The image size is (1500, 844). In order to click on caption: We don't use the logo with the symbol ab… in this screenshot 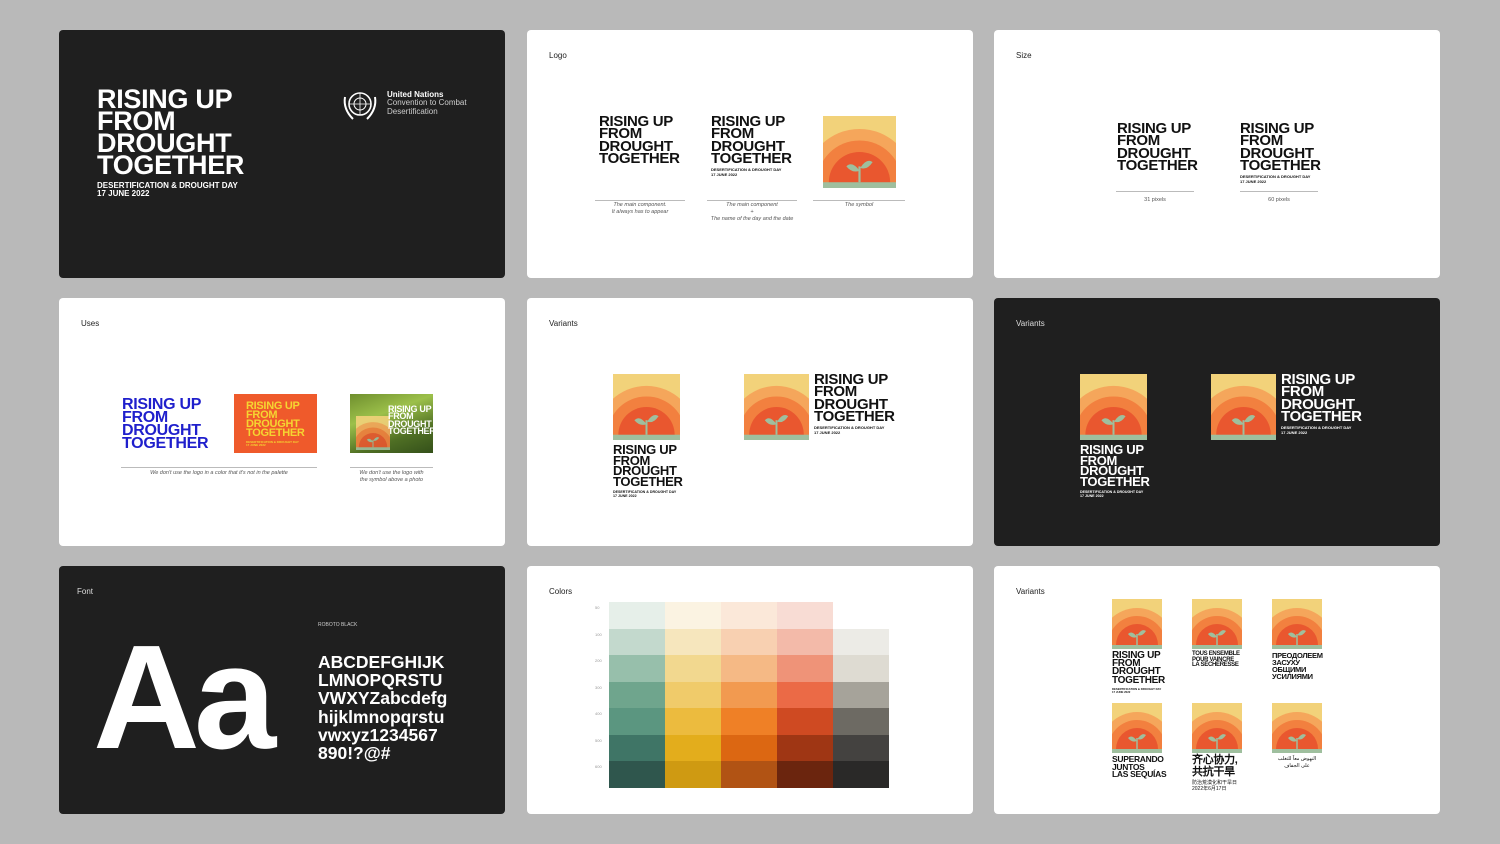, I will do `click(391, 477)`.